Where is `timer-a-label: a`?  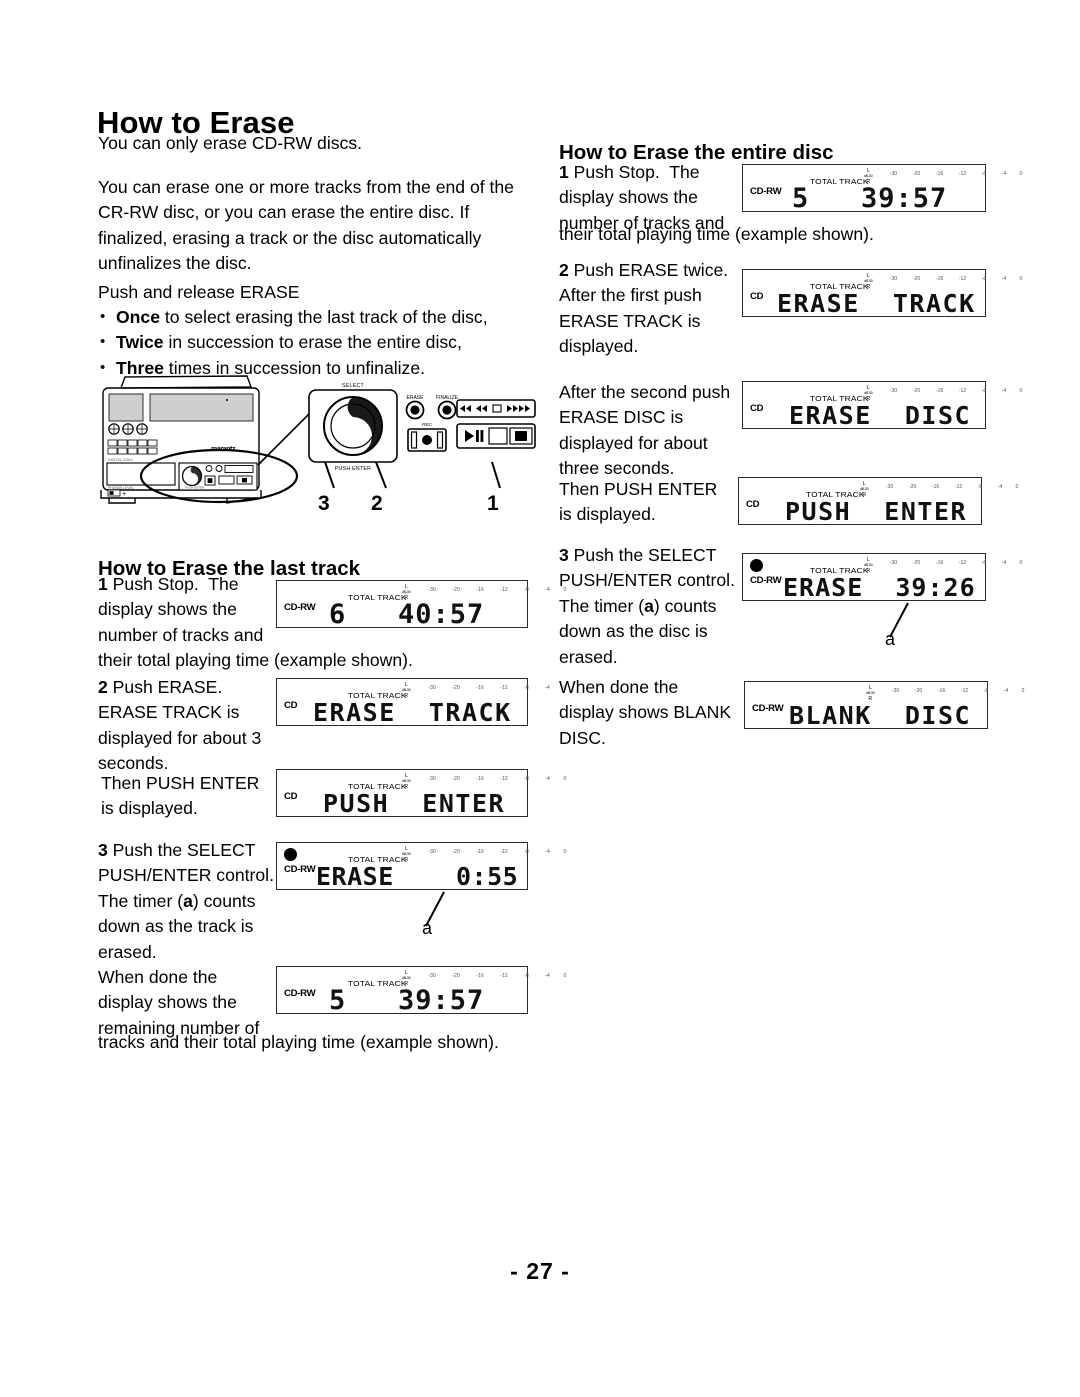
timer-a-label: a is located at coordinates (890, 639).